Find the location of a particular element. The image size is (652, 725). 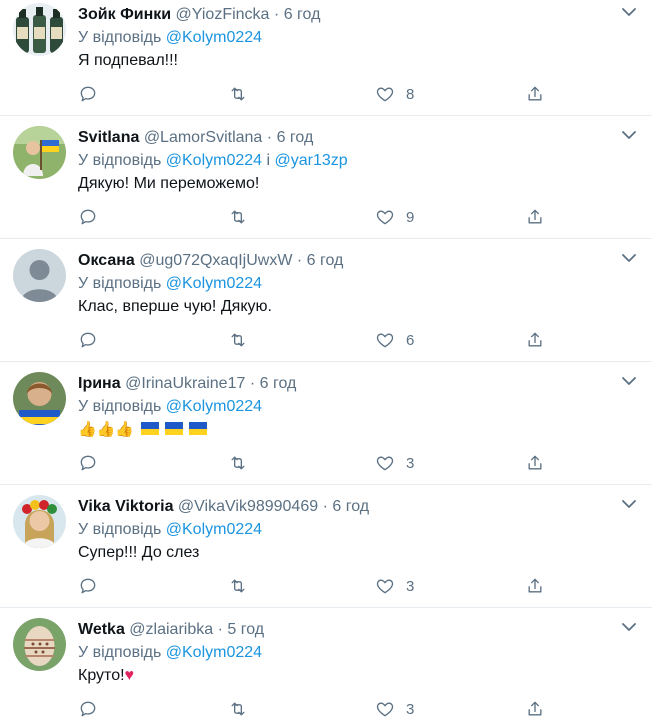

timestamp: 5 год is located at coordinates (245, 629).